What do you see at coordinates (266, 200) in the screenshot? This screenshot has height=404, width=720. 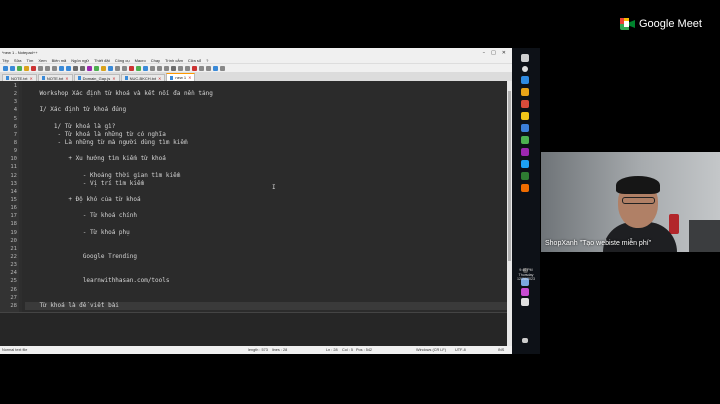 I see `text-line: + Độ khó của từ khoá` at bounding box center [266, 200].